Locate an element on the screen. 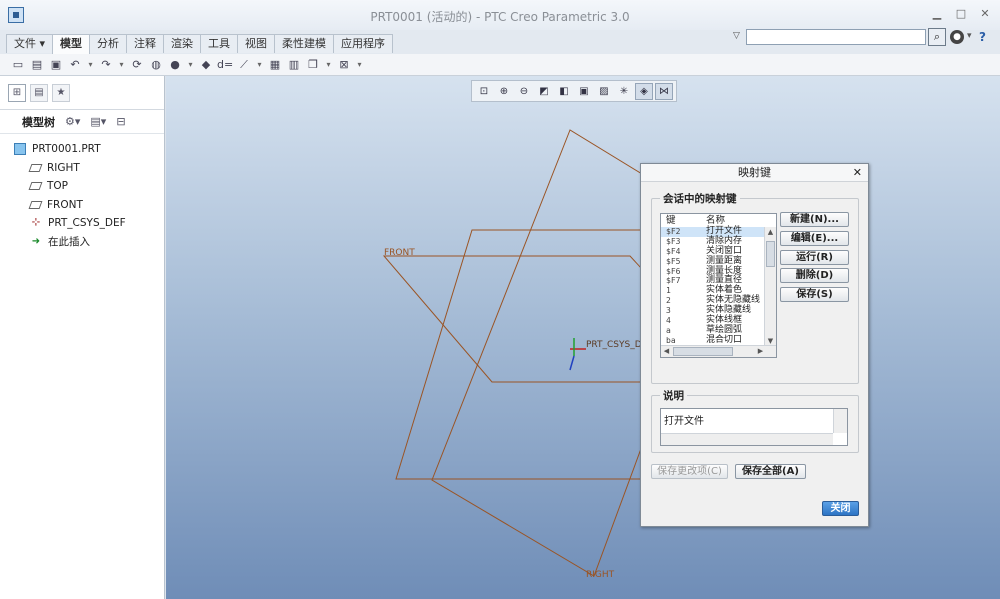 This screenshot has width=1000, height=599. spin-center-icon: ◈ is located at coordinates (644, 91).